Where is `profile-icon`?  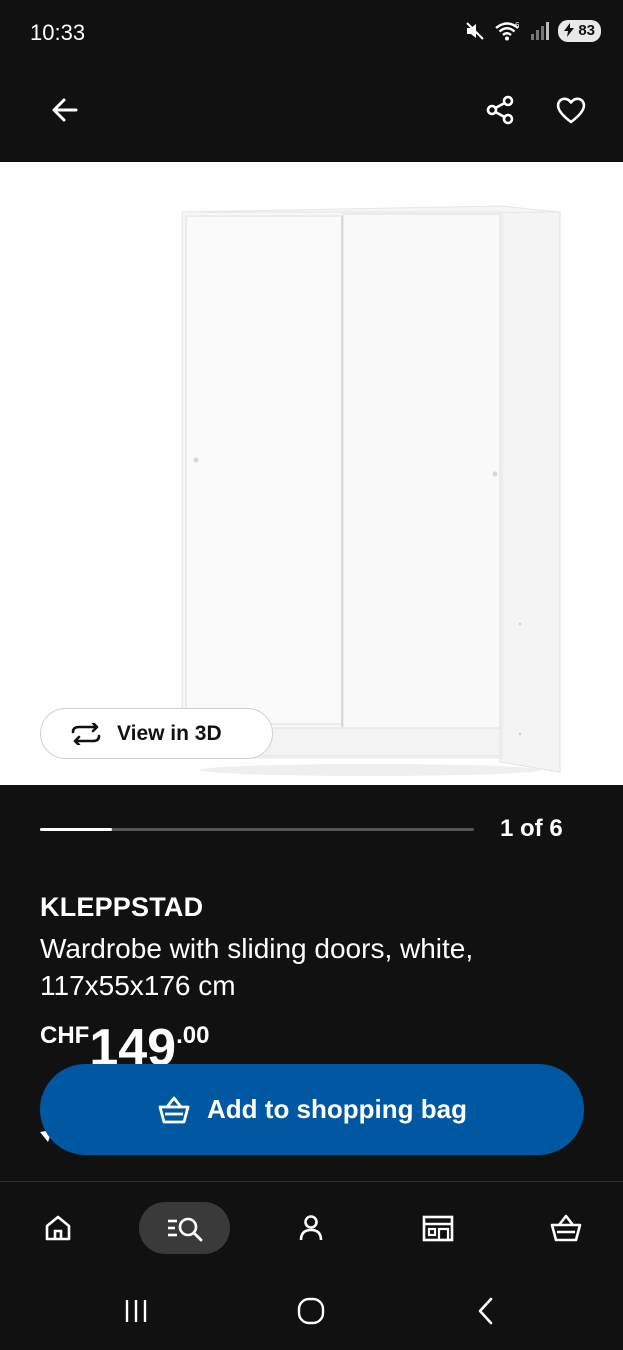
profile-icon is located at coordinates (311, 1228).